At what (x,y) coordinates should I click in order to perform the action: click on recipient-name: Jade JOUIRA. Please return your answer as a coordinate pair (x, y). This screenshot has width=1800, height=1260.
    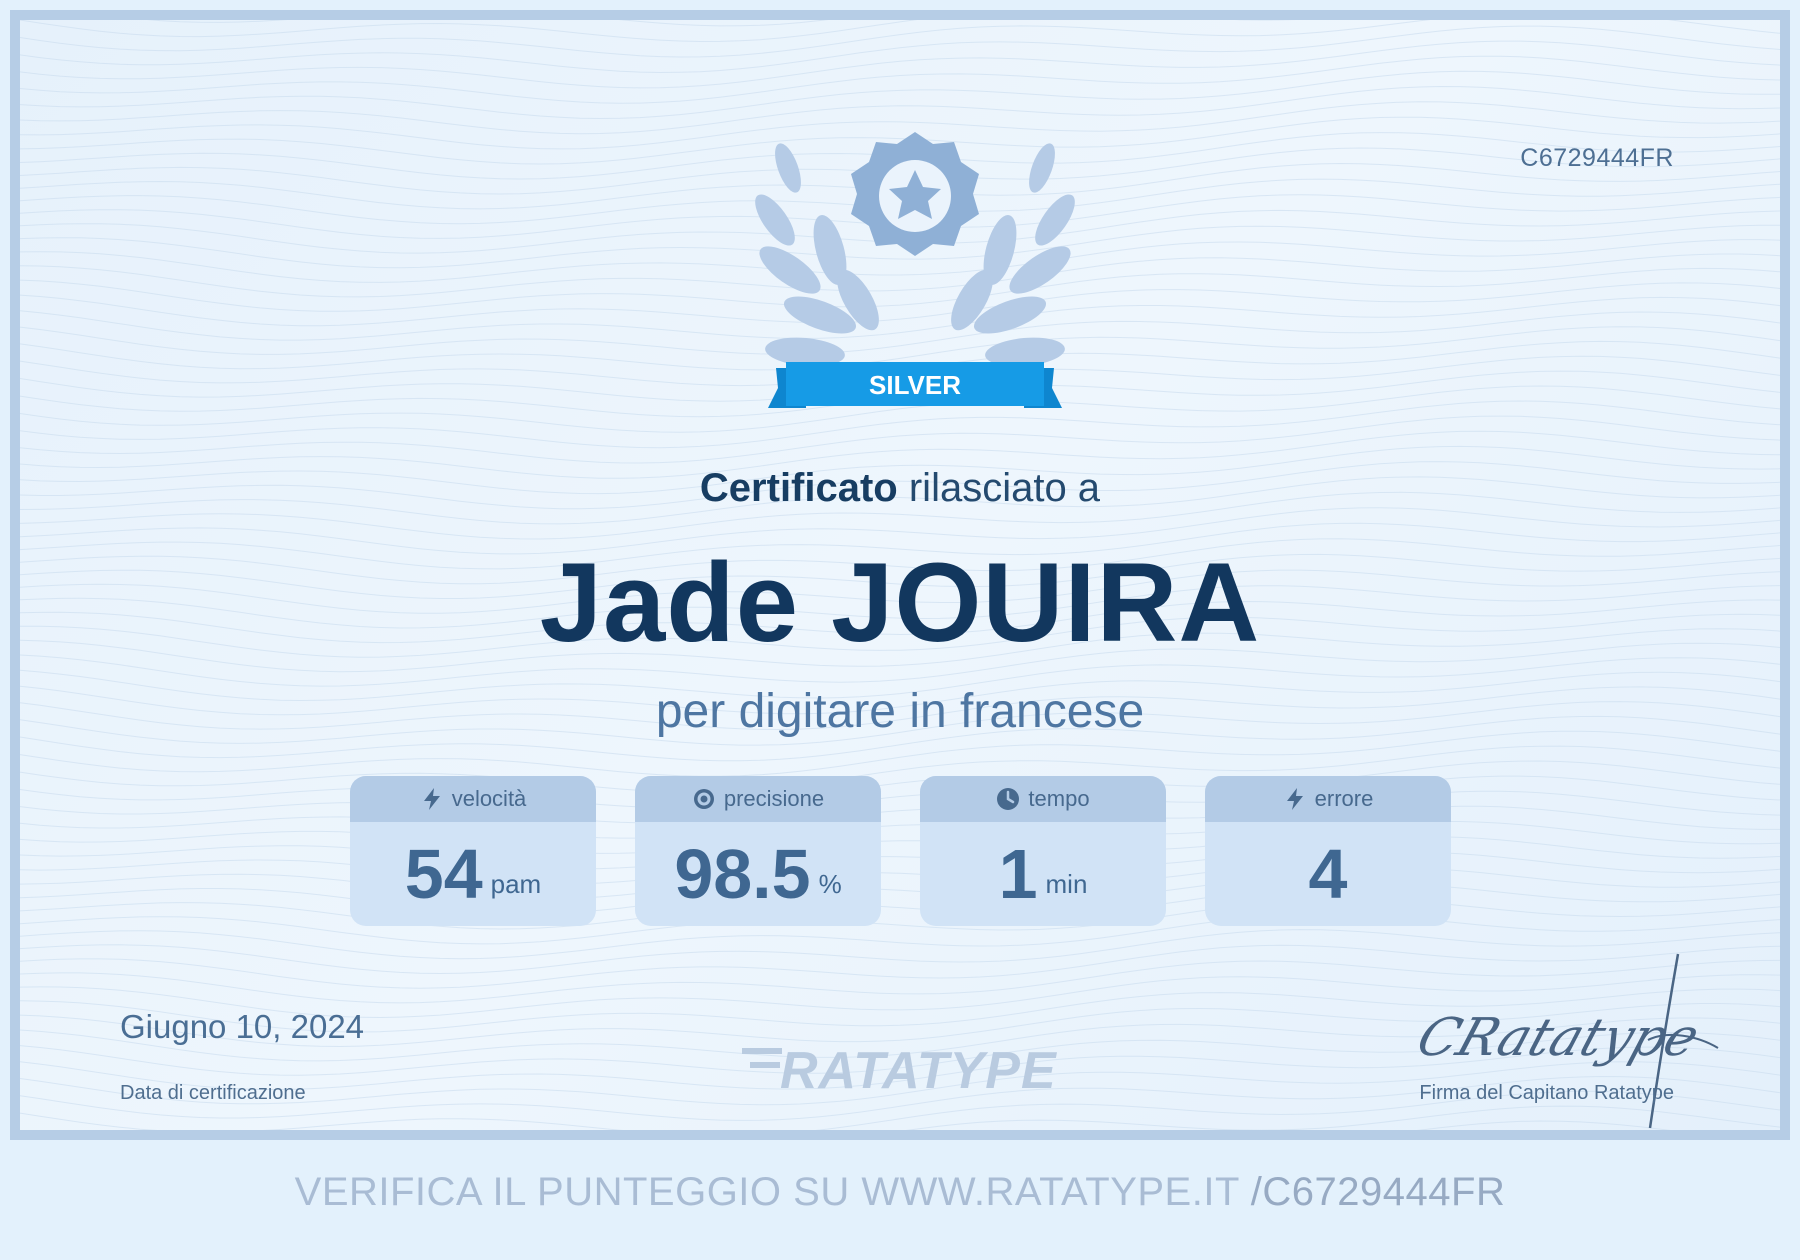
    Looking at the image, I should click on (900, 602).